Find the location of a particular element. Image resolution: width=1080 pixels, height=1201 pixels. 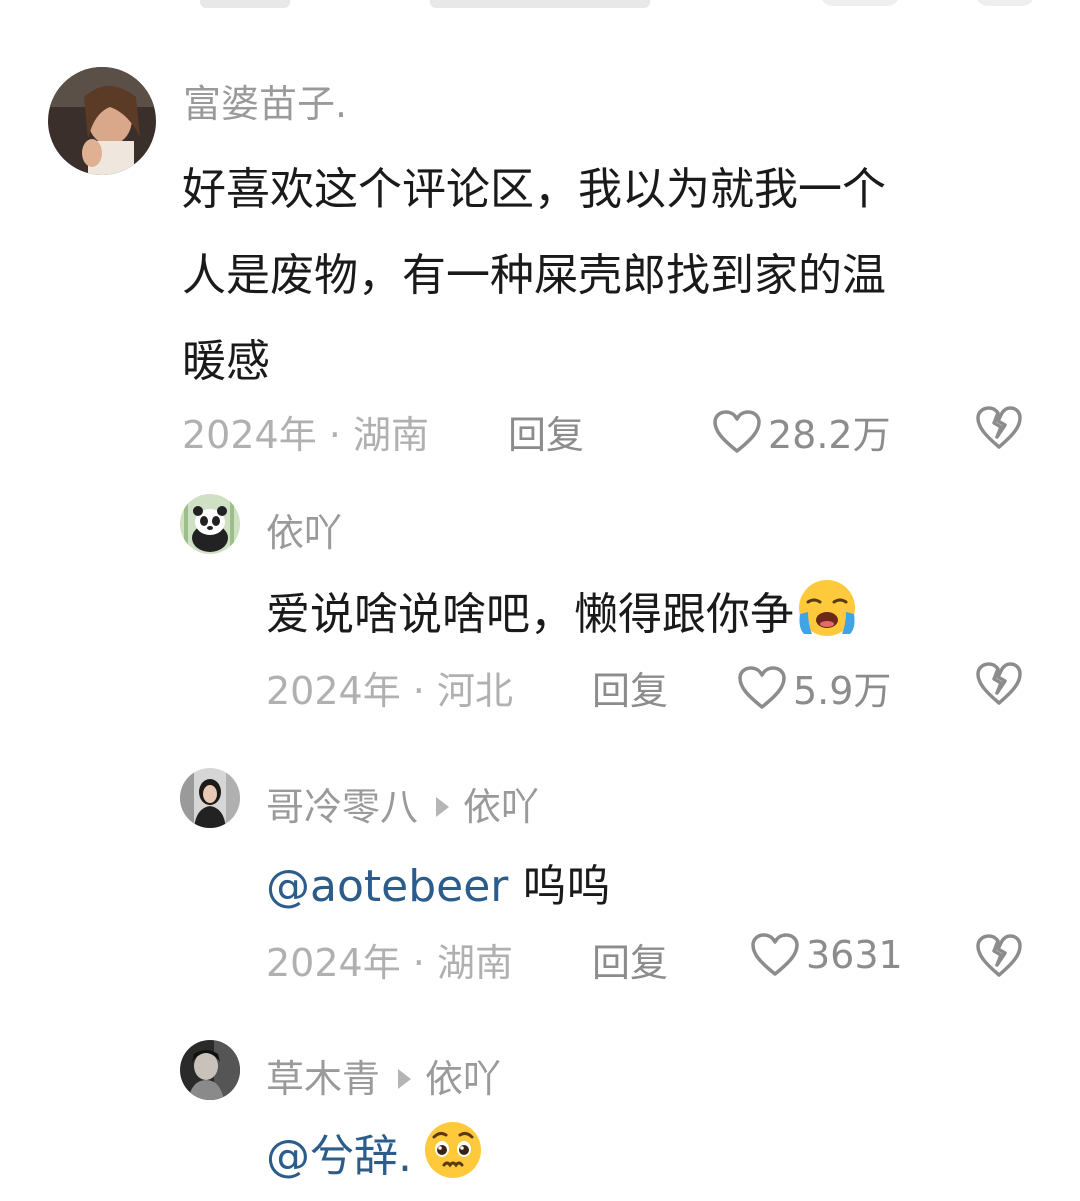

reply-author: 草木青 is located at coordinates (323, 1079).